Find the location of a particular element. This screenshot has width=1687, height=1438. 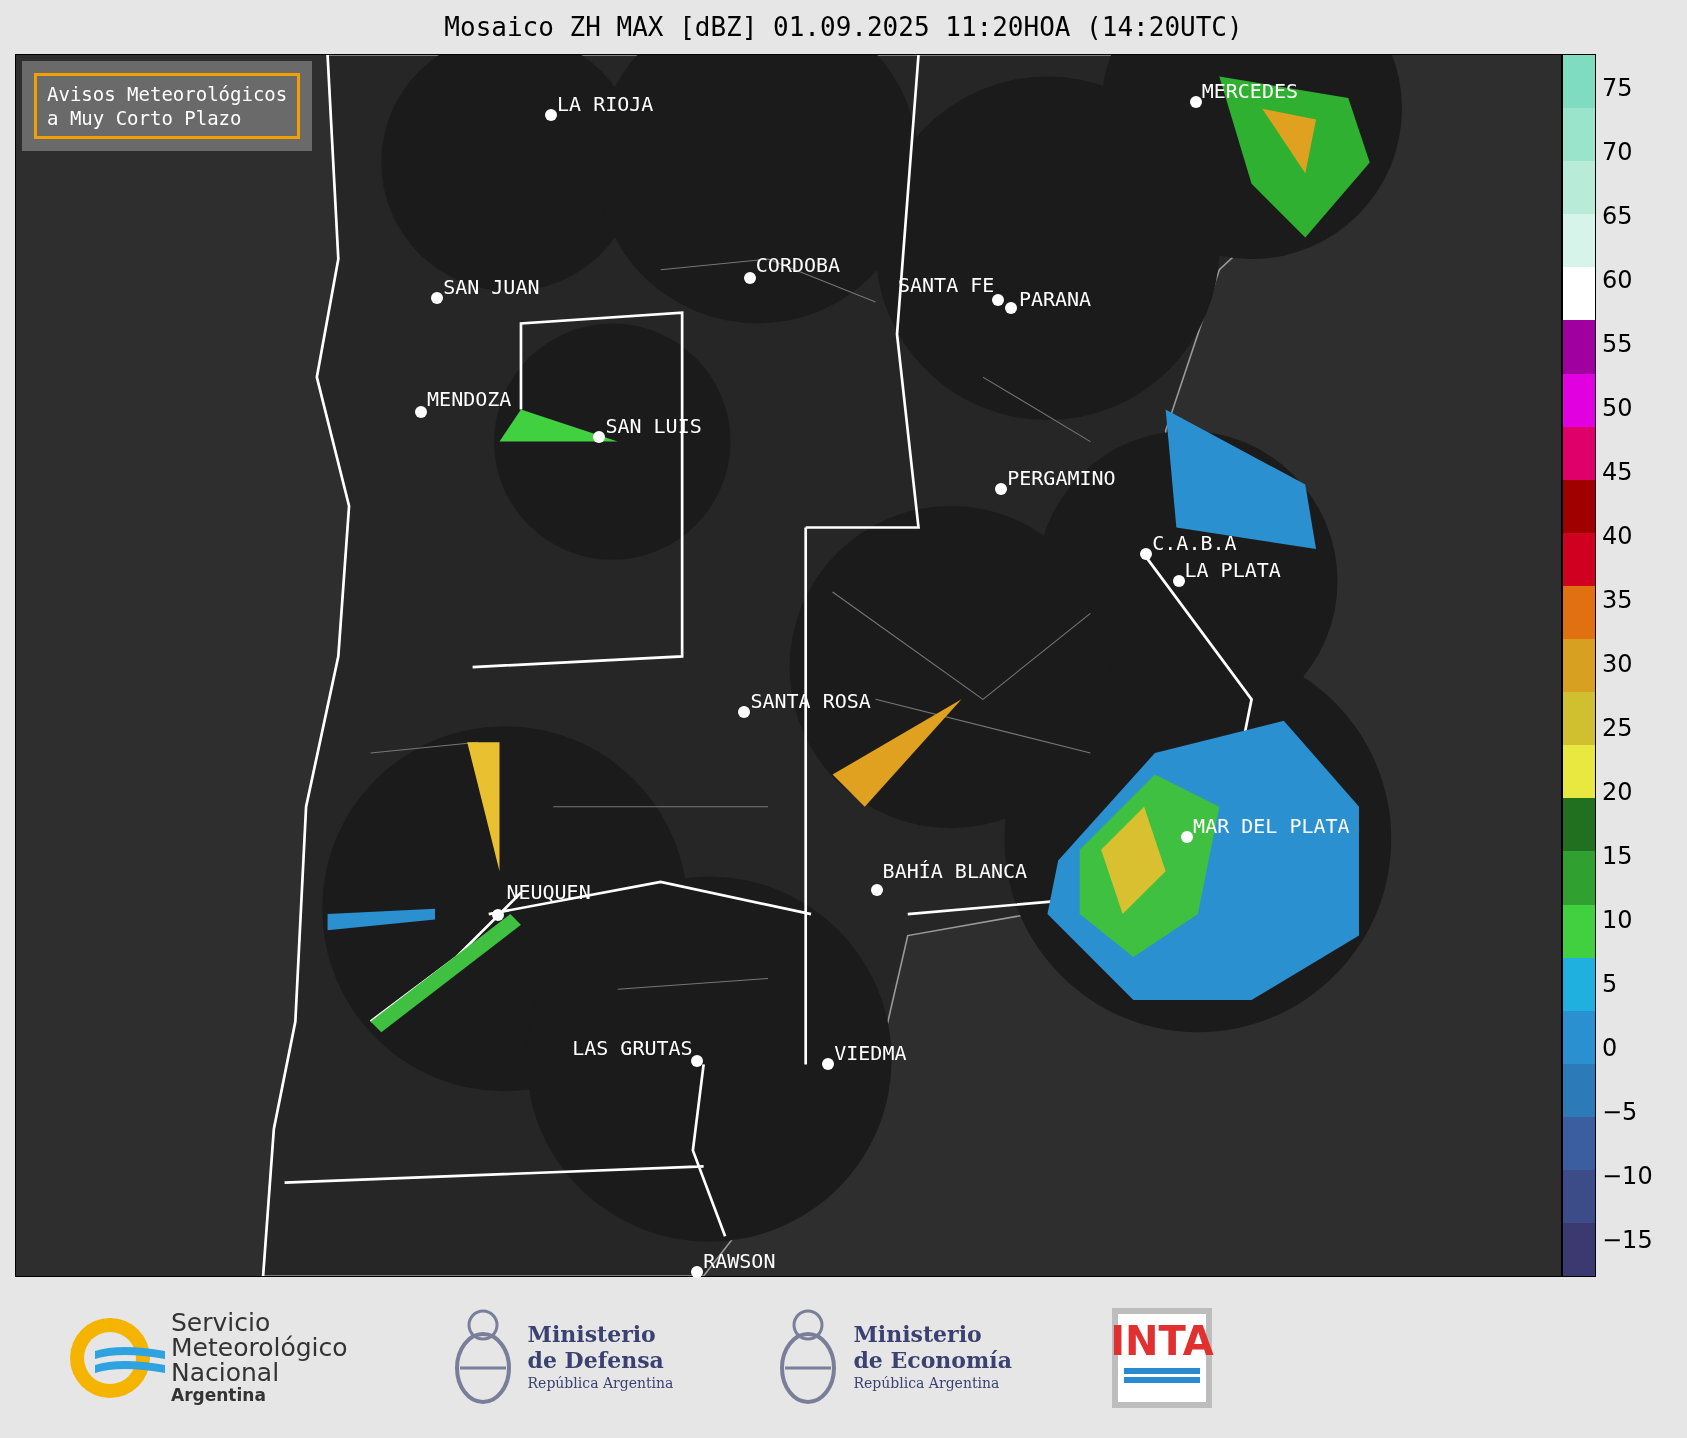

city-label: CORDOBA is located at coordinates (798, 265).